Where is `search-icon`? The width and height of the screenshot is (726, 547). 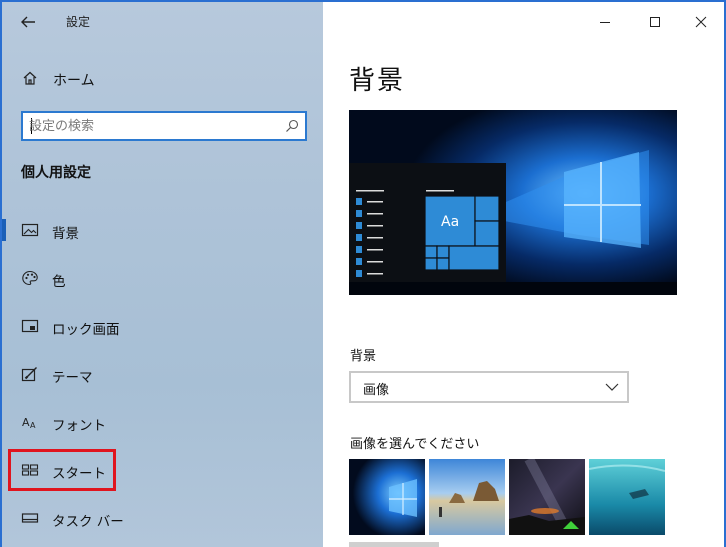 search-icon is located at coordinates (292, 126).